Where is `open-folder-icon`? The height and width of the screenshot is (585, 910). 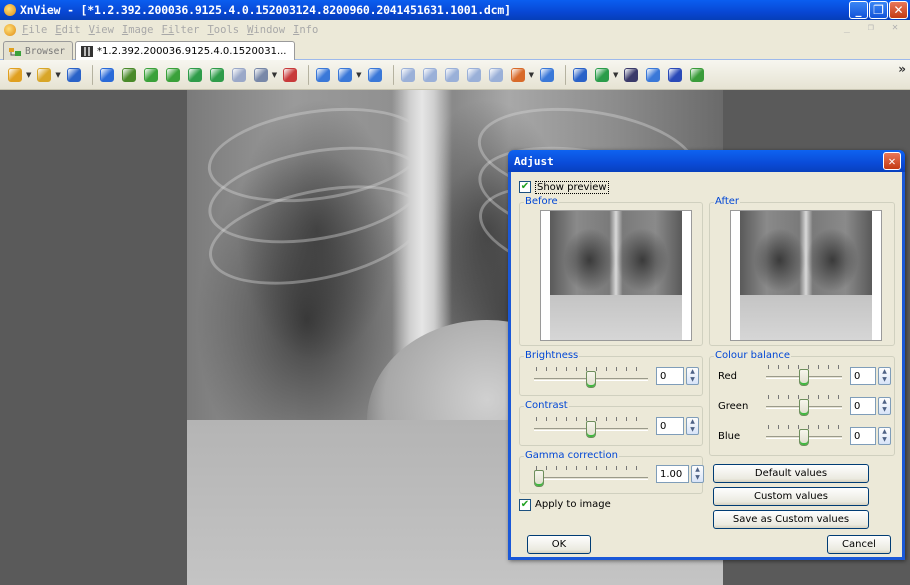
open-folder-icon is located at coordinates (44, 75).